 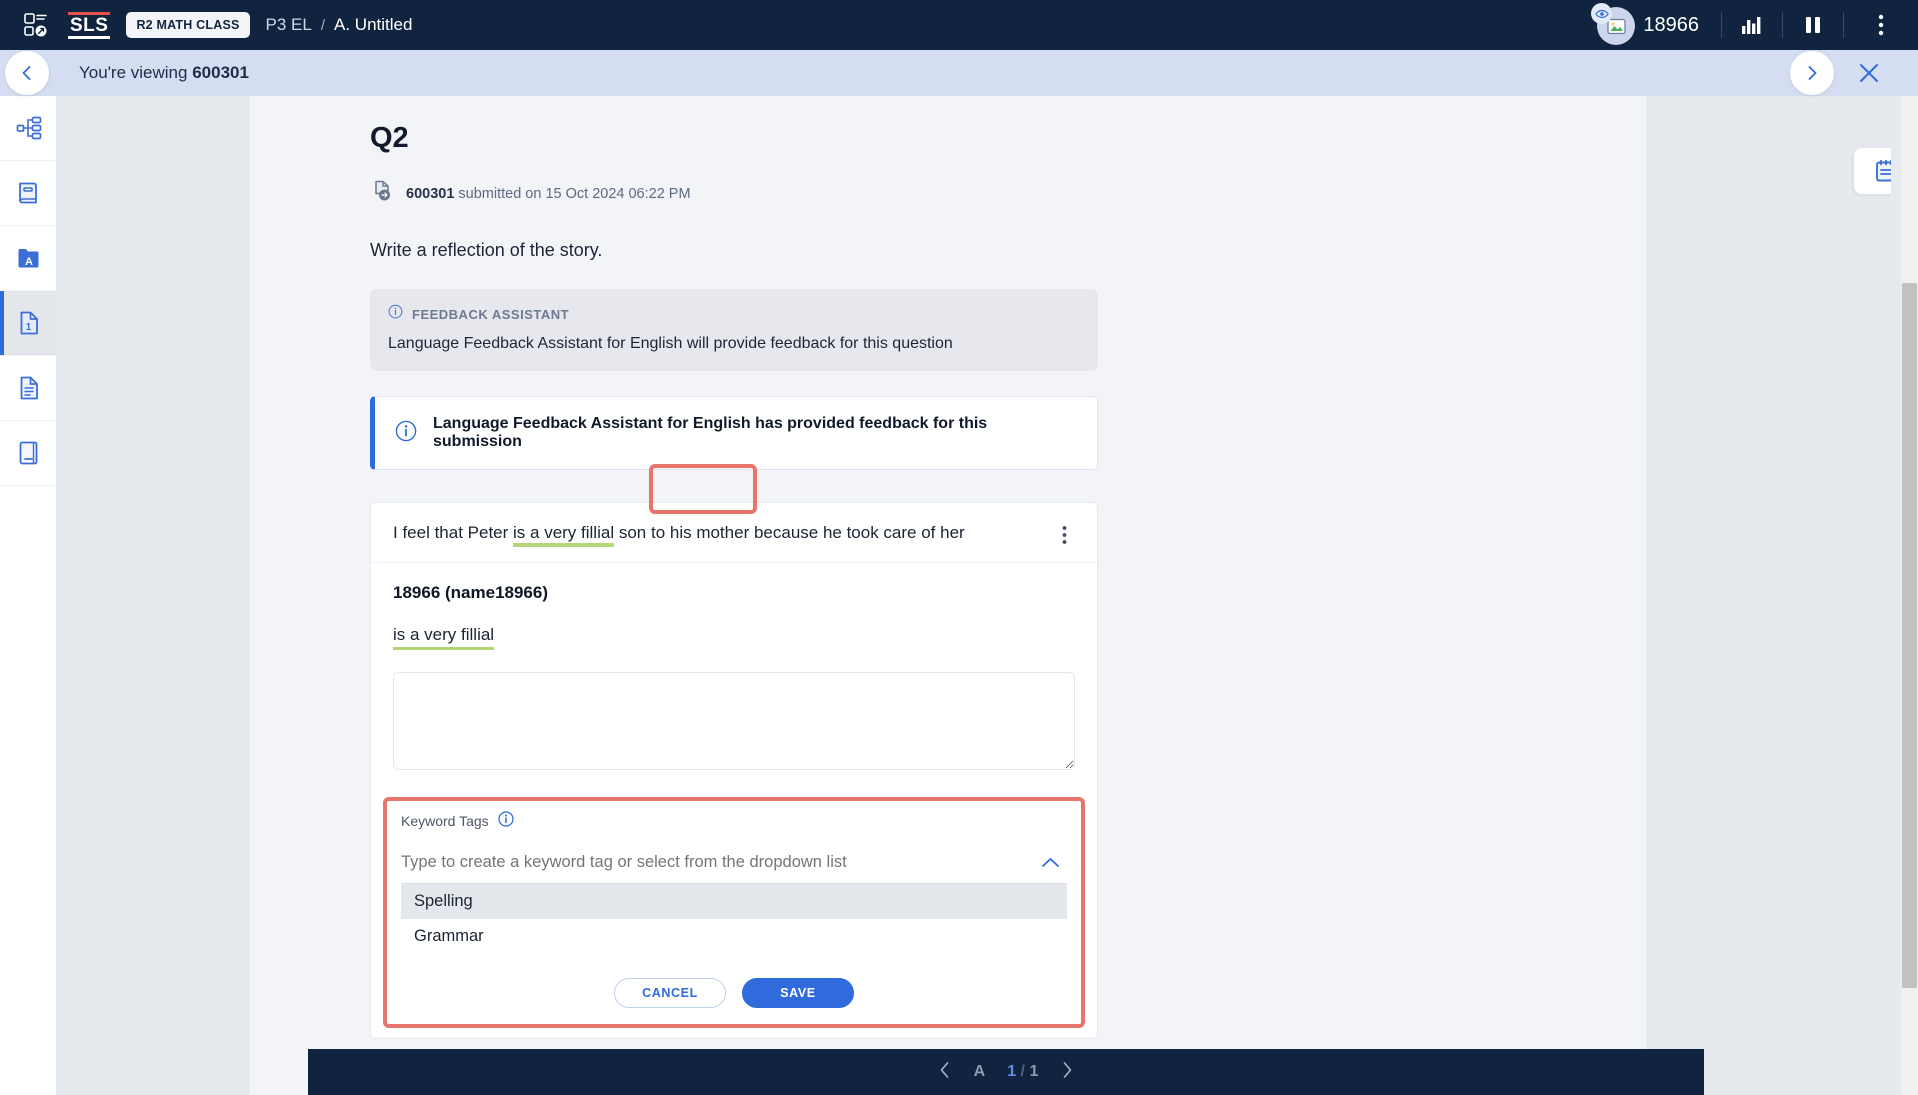 I want to click on left-sidebar: A 1, so click(x=28, y=595).